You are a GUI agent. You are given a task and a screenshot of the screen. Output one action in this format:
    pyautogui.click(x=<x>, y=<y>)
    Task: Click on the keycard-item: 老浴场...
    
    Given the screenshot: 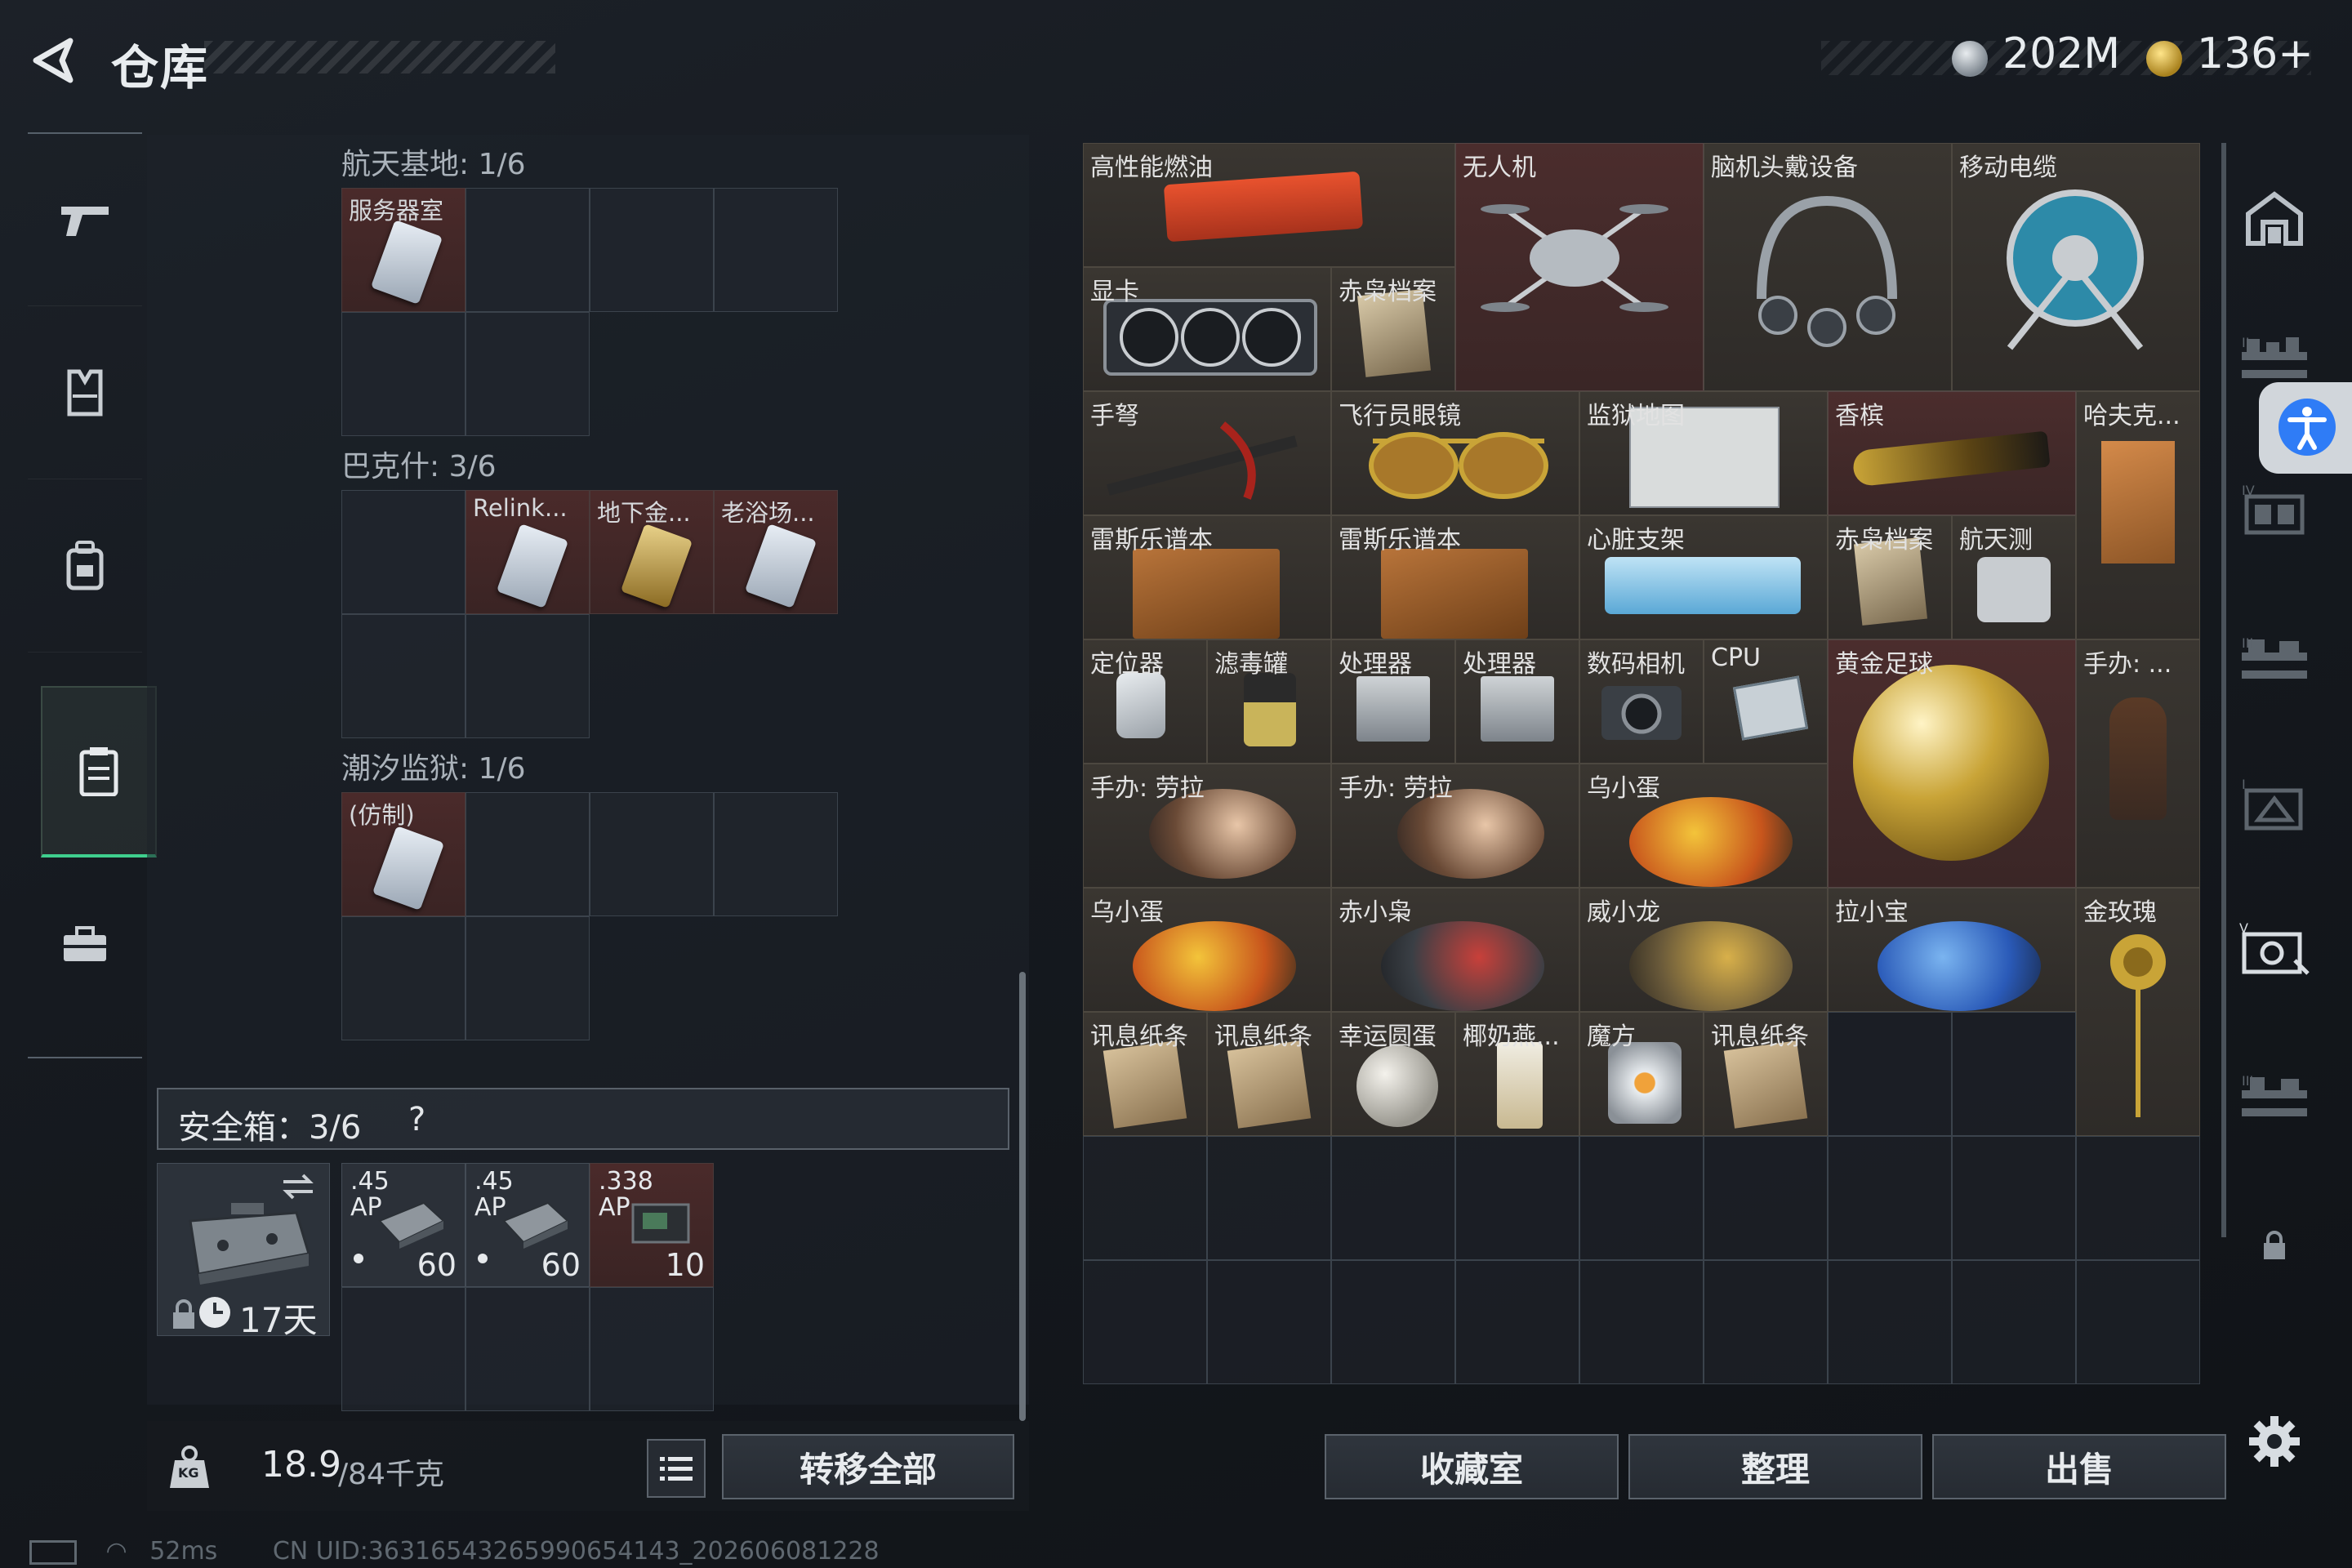 What is the action you would take?
    pyautogui.click(x=776, y=552)
    